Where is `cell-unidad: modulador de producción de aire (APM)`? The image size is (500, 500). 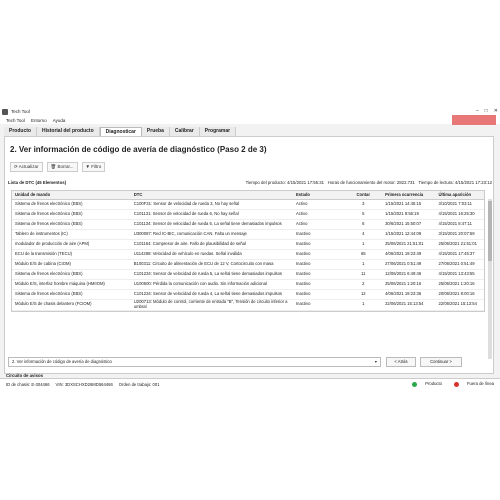 cell-unidad: modulador de producción de aire (APM) is located at coordinates (52, 244).